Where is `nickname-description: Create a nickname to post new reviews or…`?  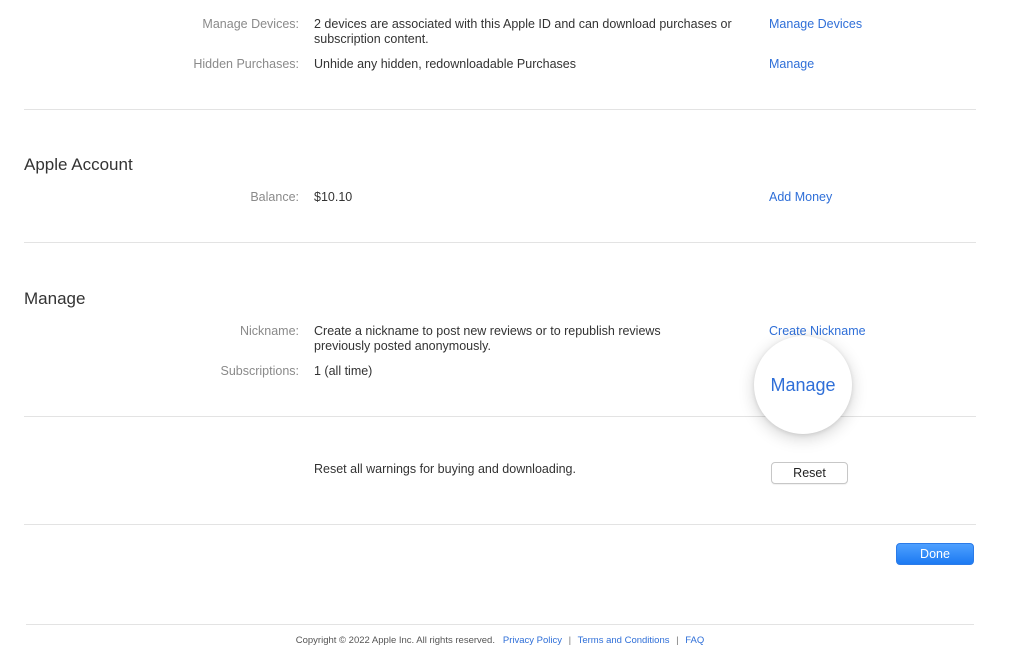 nickname-description: Create a nickname to post new reviews or… is located at coordinates (487, 338).